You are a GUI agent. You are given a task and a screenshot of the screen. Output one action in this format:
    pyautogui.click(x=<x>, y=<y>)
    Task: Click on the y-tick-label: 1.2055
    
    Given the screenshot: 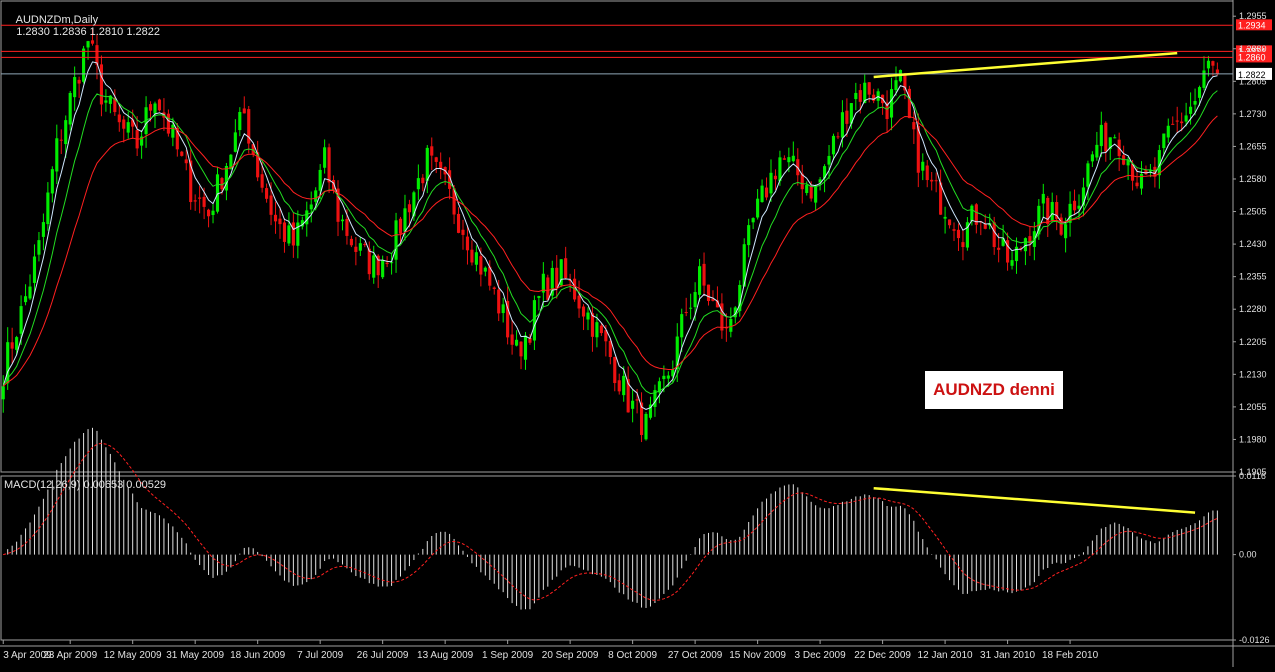 What is the action you would take?
    pyautogui.click(x=1253, y=407)
    